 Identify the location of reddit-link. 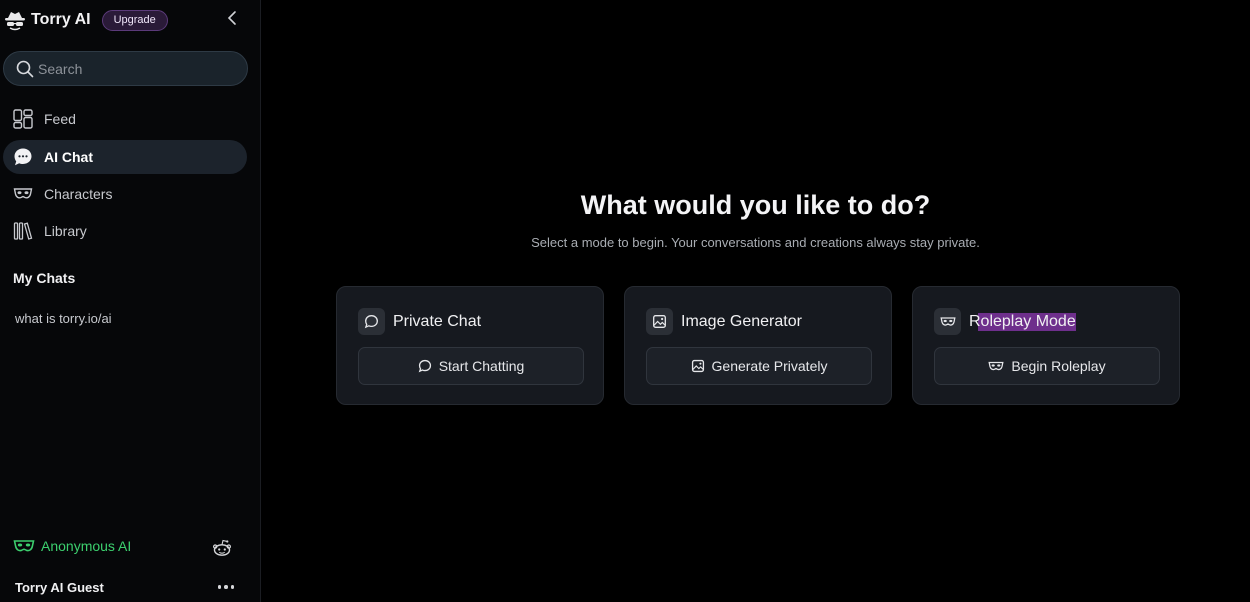
(222, 548).